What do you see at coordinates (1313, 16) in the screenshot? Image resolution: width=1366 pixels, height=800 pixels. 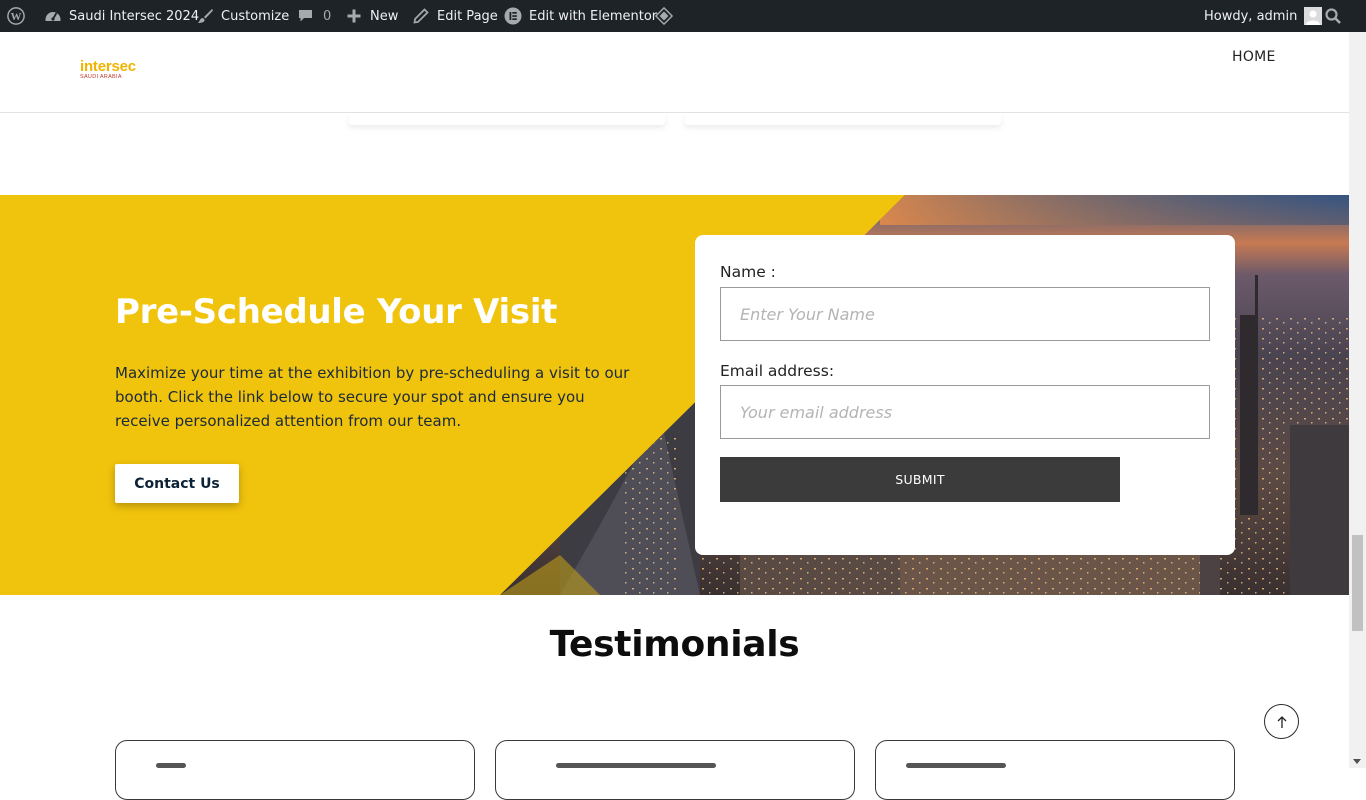 I see `avatar-icon` at bounding box center [1313, 16].